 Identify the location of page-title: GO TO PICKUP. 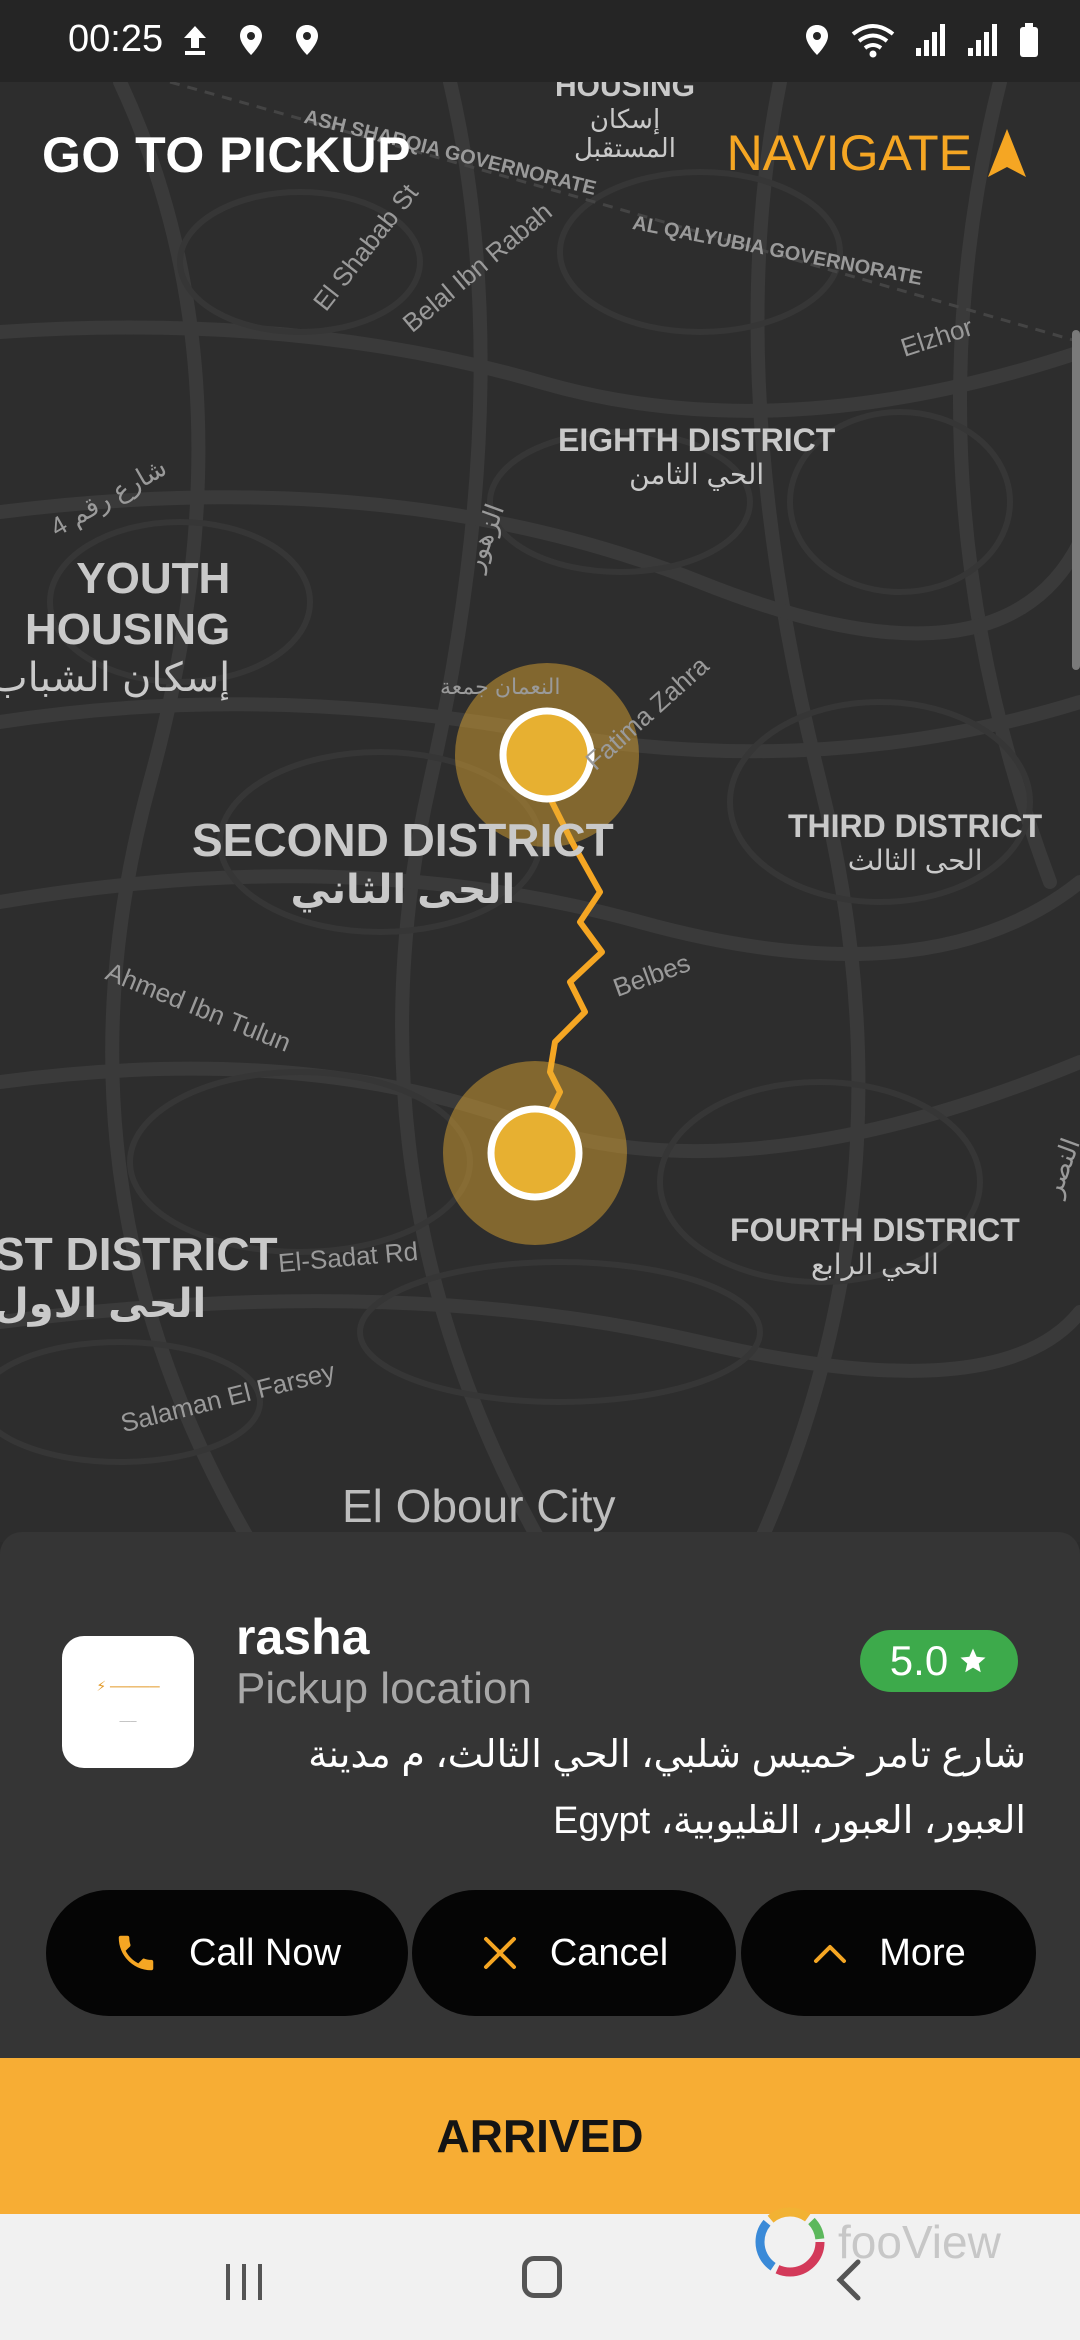
(227, 155).